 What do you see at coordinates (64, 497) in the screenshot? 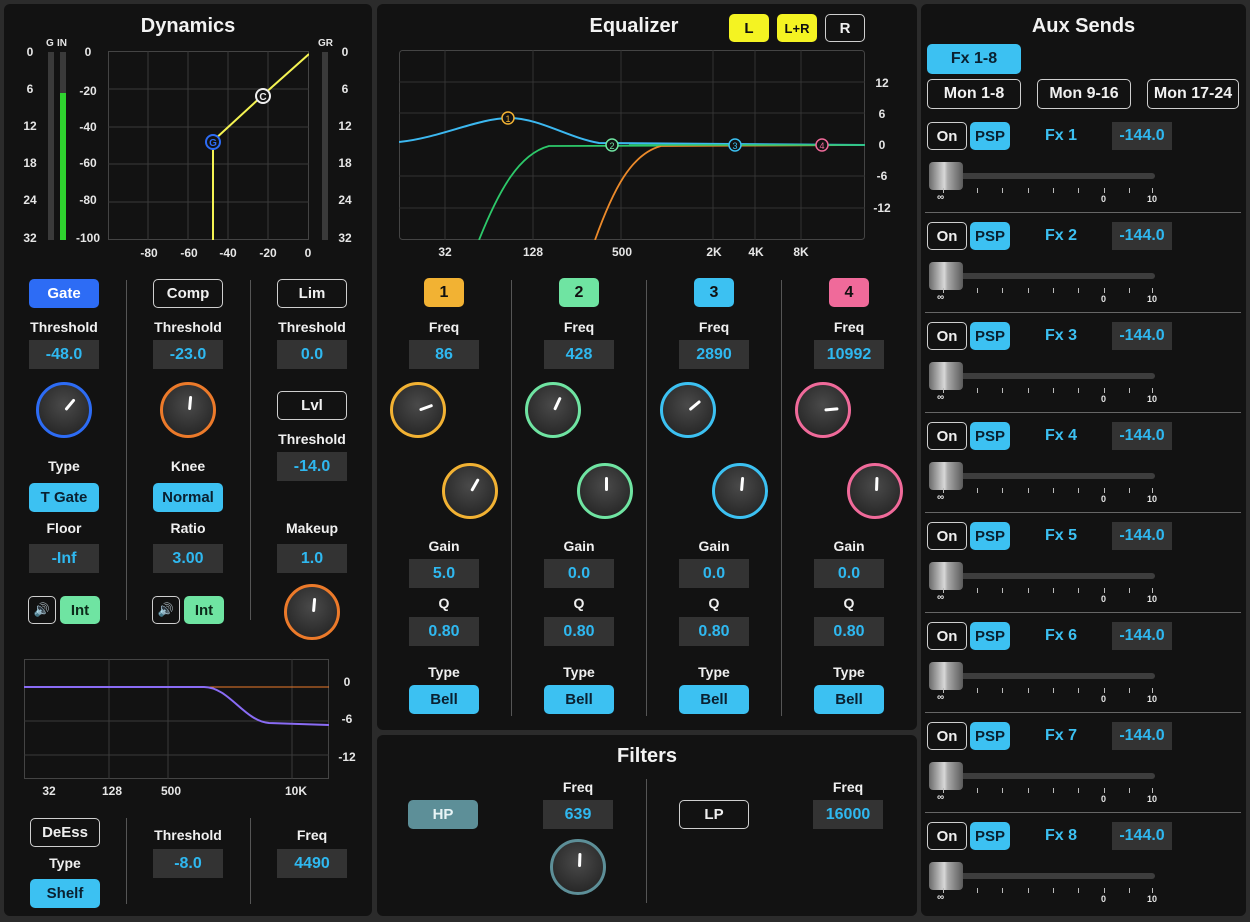
I see `gate-type-select: T Gate` at bounding box center [64, 497].